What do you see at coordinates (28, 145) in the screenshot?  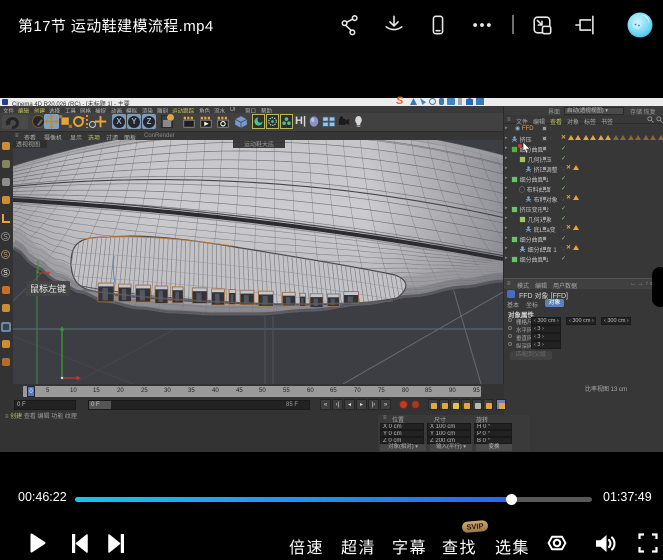 I see `svg-text: 透视视图` at bounding box center [28, 145].